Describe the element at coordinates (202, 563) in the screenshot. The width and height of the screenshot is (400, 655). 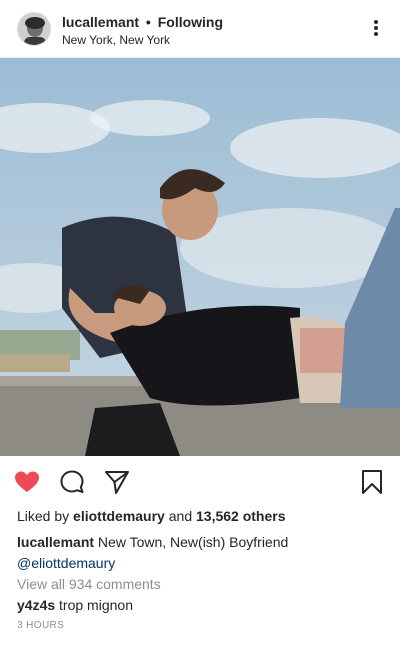
I see `caption-mention-link: @eliottdemaury` at that location.